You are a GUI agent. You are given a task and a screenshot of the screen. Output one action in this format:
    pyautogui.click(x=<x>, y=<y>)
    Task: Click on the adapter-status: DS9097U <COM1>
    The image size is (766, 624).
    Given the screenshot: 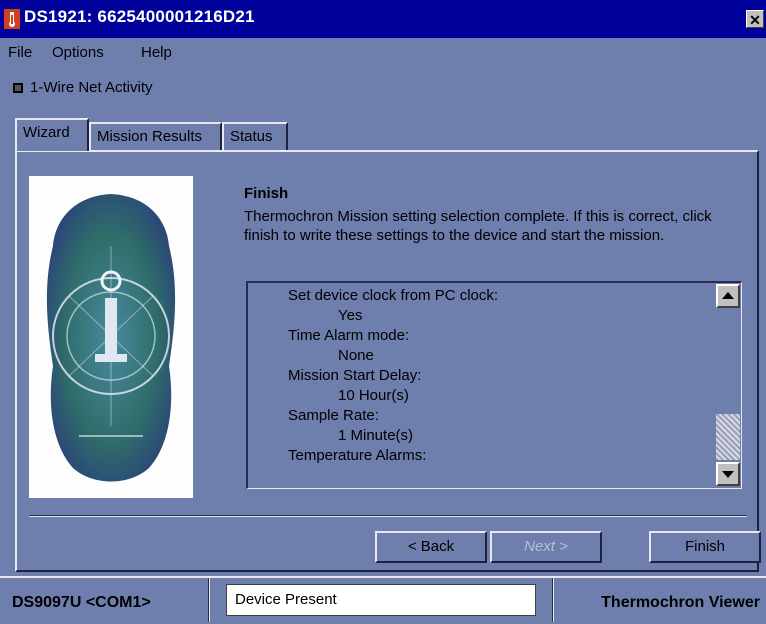 What is the action you would take?
    pyautogui.click(x=81, y=602)
    